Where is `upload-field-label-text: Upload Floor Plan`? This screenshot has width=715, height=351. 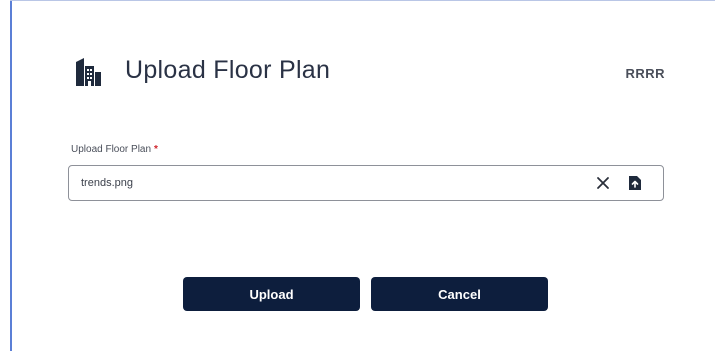
upload-field-label-text: Upload Floor Plan is located at coordinates (111, 149).